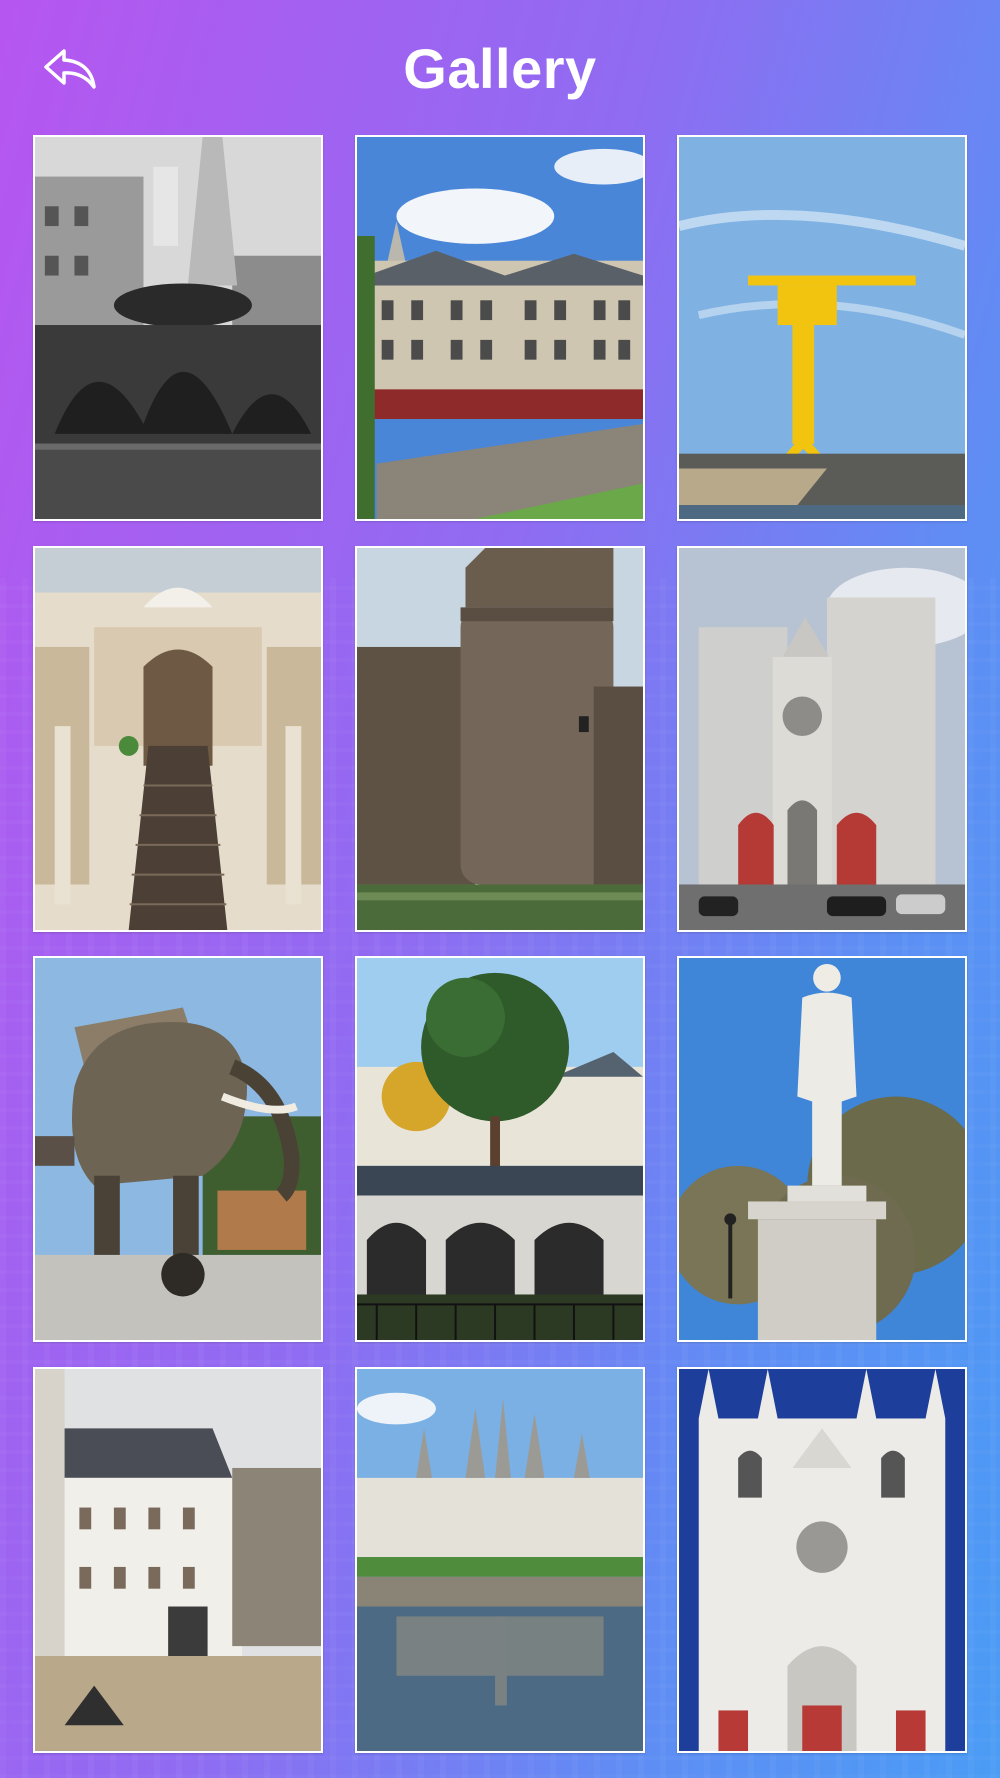 Image resolution: width=1000 pixels, height=1778 pixels. I want to click on gallery-photo-cathedral, so click(822, 739).